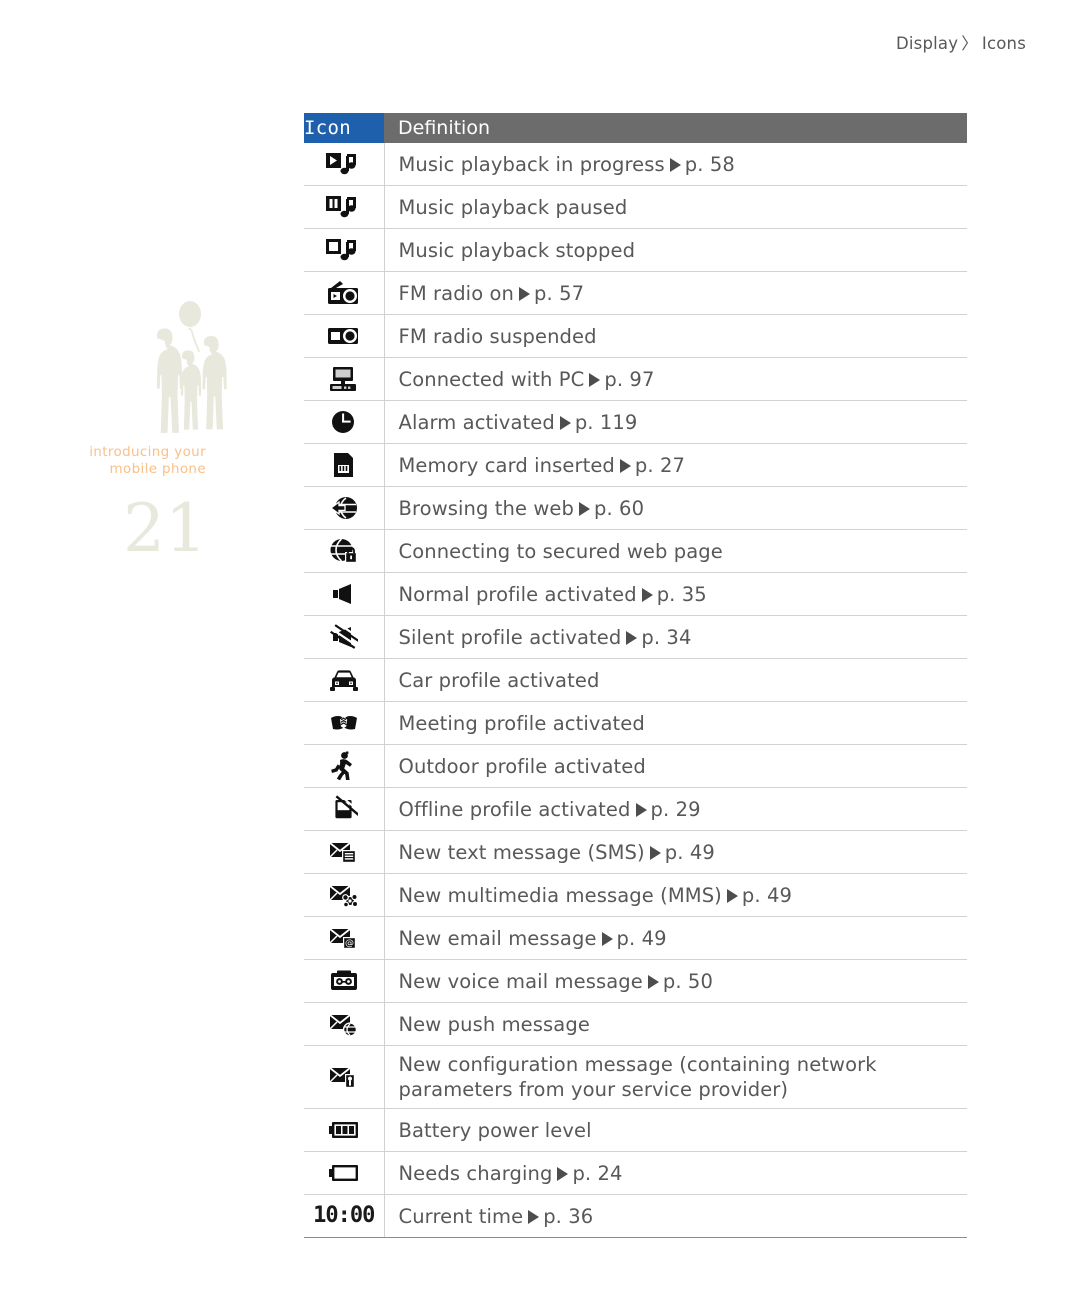 This screenshot has width=1080, height=1307. What do you see at coordinates (675, 379) in the screenshot?
I see `definition-cell: Connected with PC p. 97` at bounding box center [675, 379].